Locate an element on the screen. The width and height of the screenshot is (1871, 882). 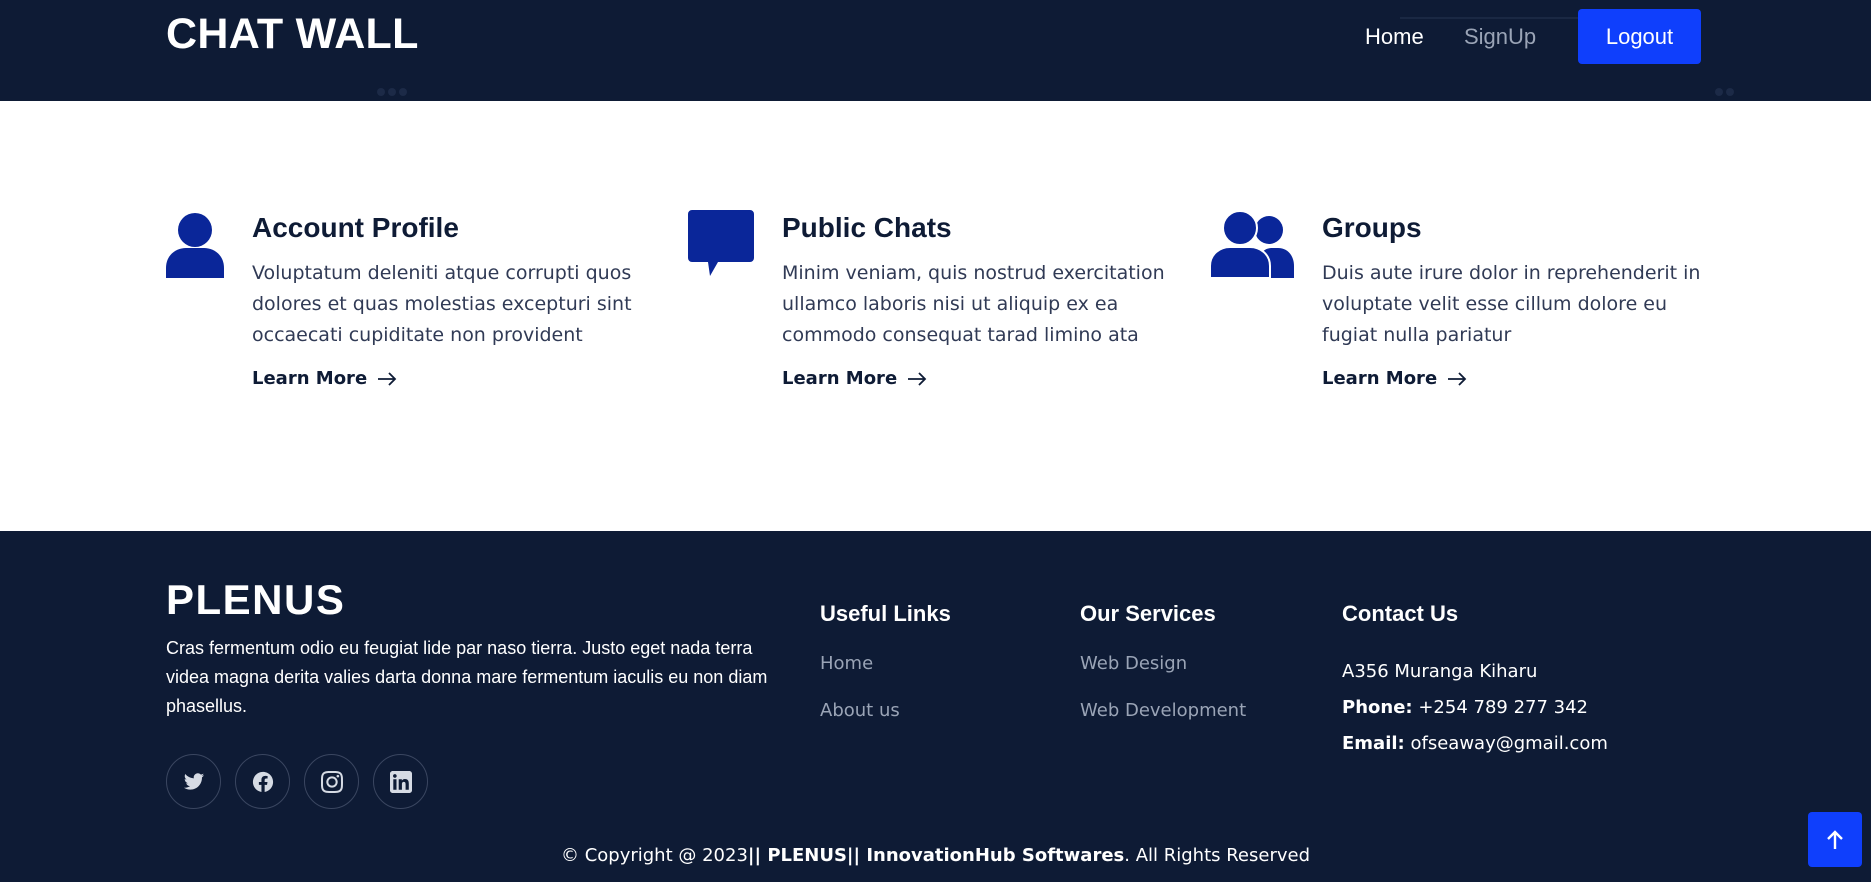
contact-email: Email: ofseaway@gmail.com is located at coordinates (1475, 743).